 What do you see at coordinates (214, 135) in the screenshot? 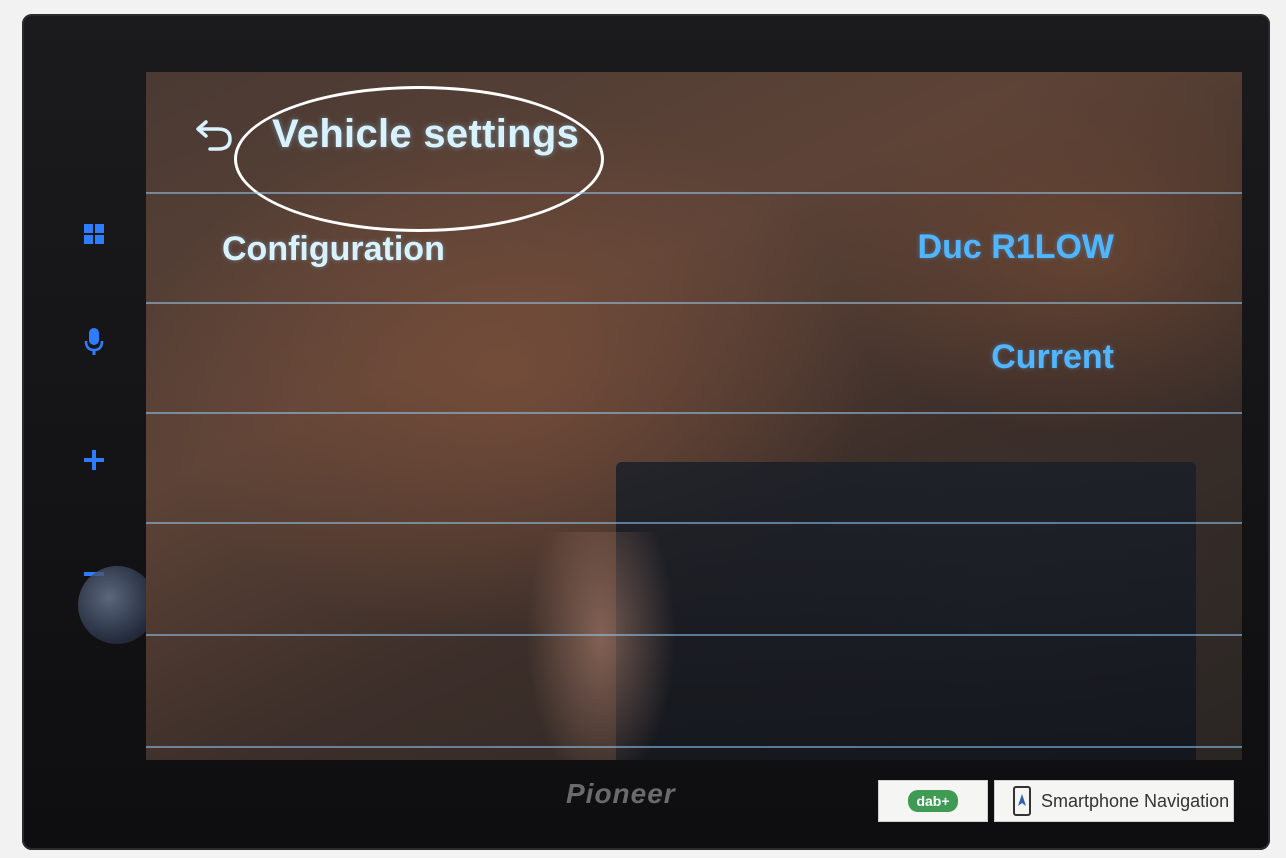
I see `back-arrow-icon` at bounding box center [214, 135].